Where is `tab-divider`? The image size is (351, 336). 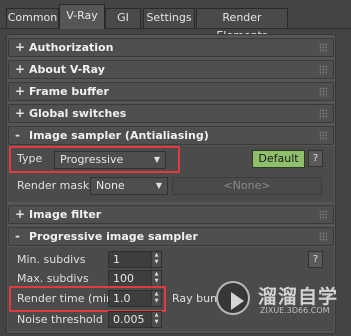
tab-divider is located at coordinates (175, 28).